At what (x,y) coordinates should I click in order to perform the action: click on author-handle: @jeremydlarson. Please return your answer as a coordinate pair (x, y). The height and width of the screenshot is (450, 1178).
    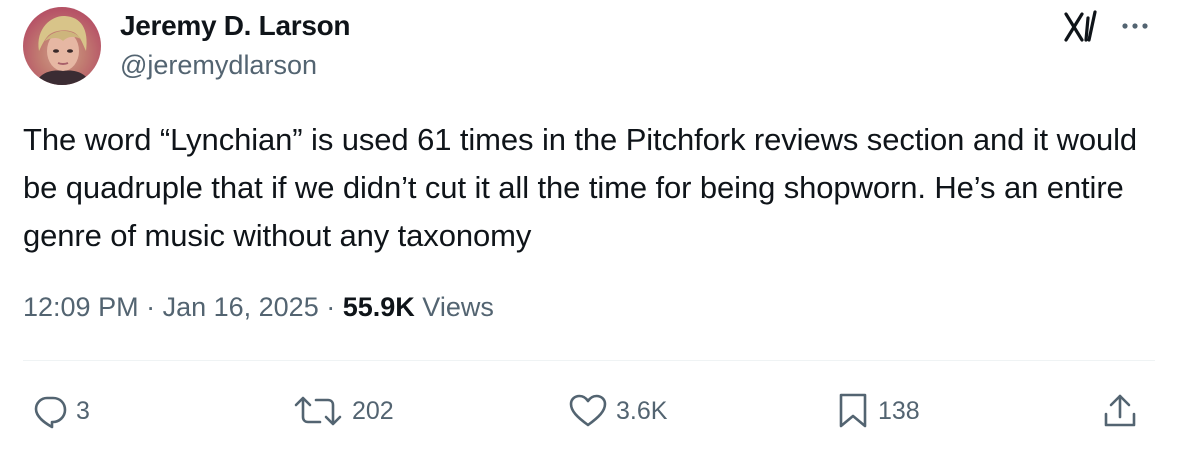
    Looking at the image, I should click on (218, 65).